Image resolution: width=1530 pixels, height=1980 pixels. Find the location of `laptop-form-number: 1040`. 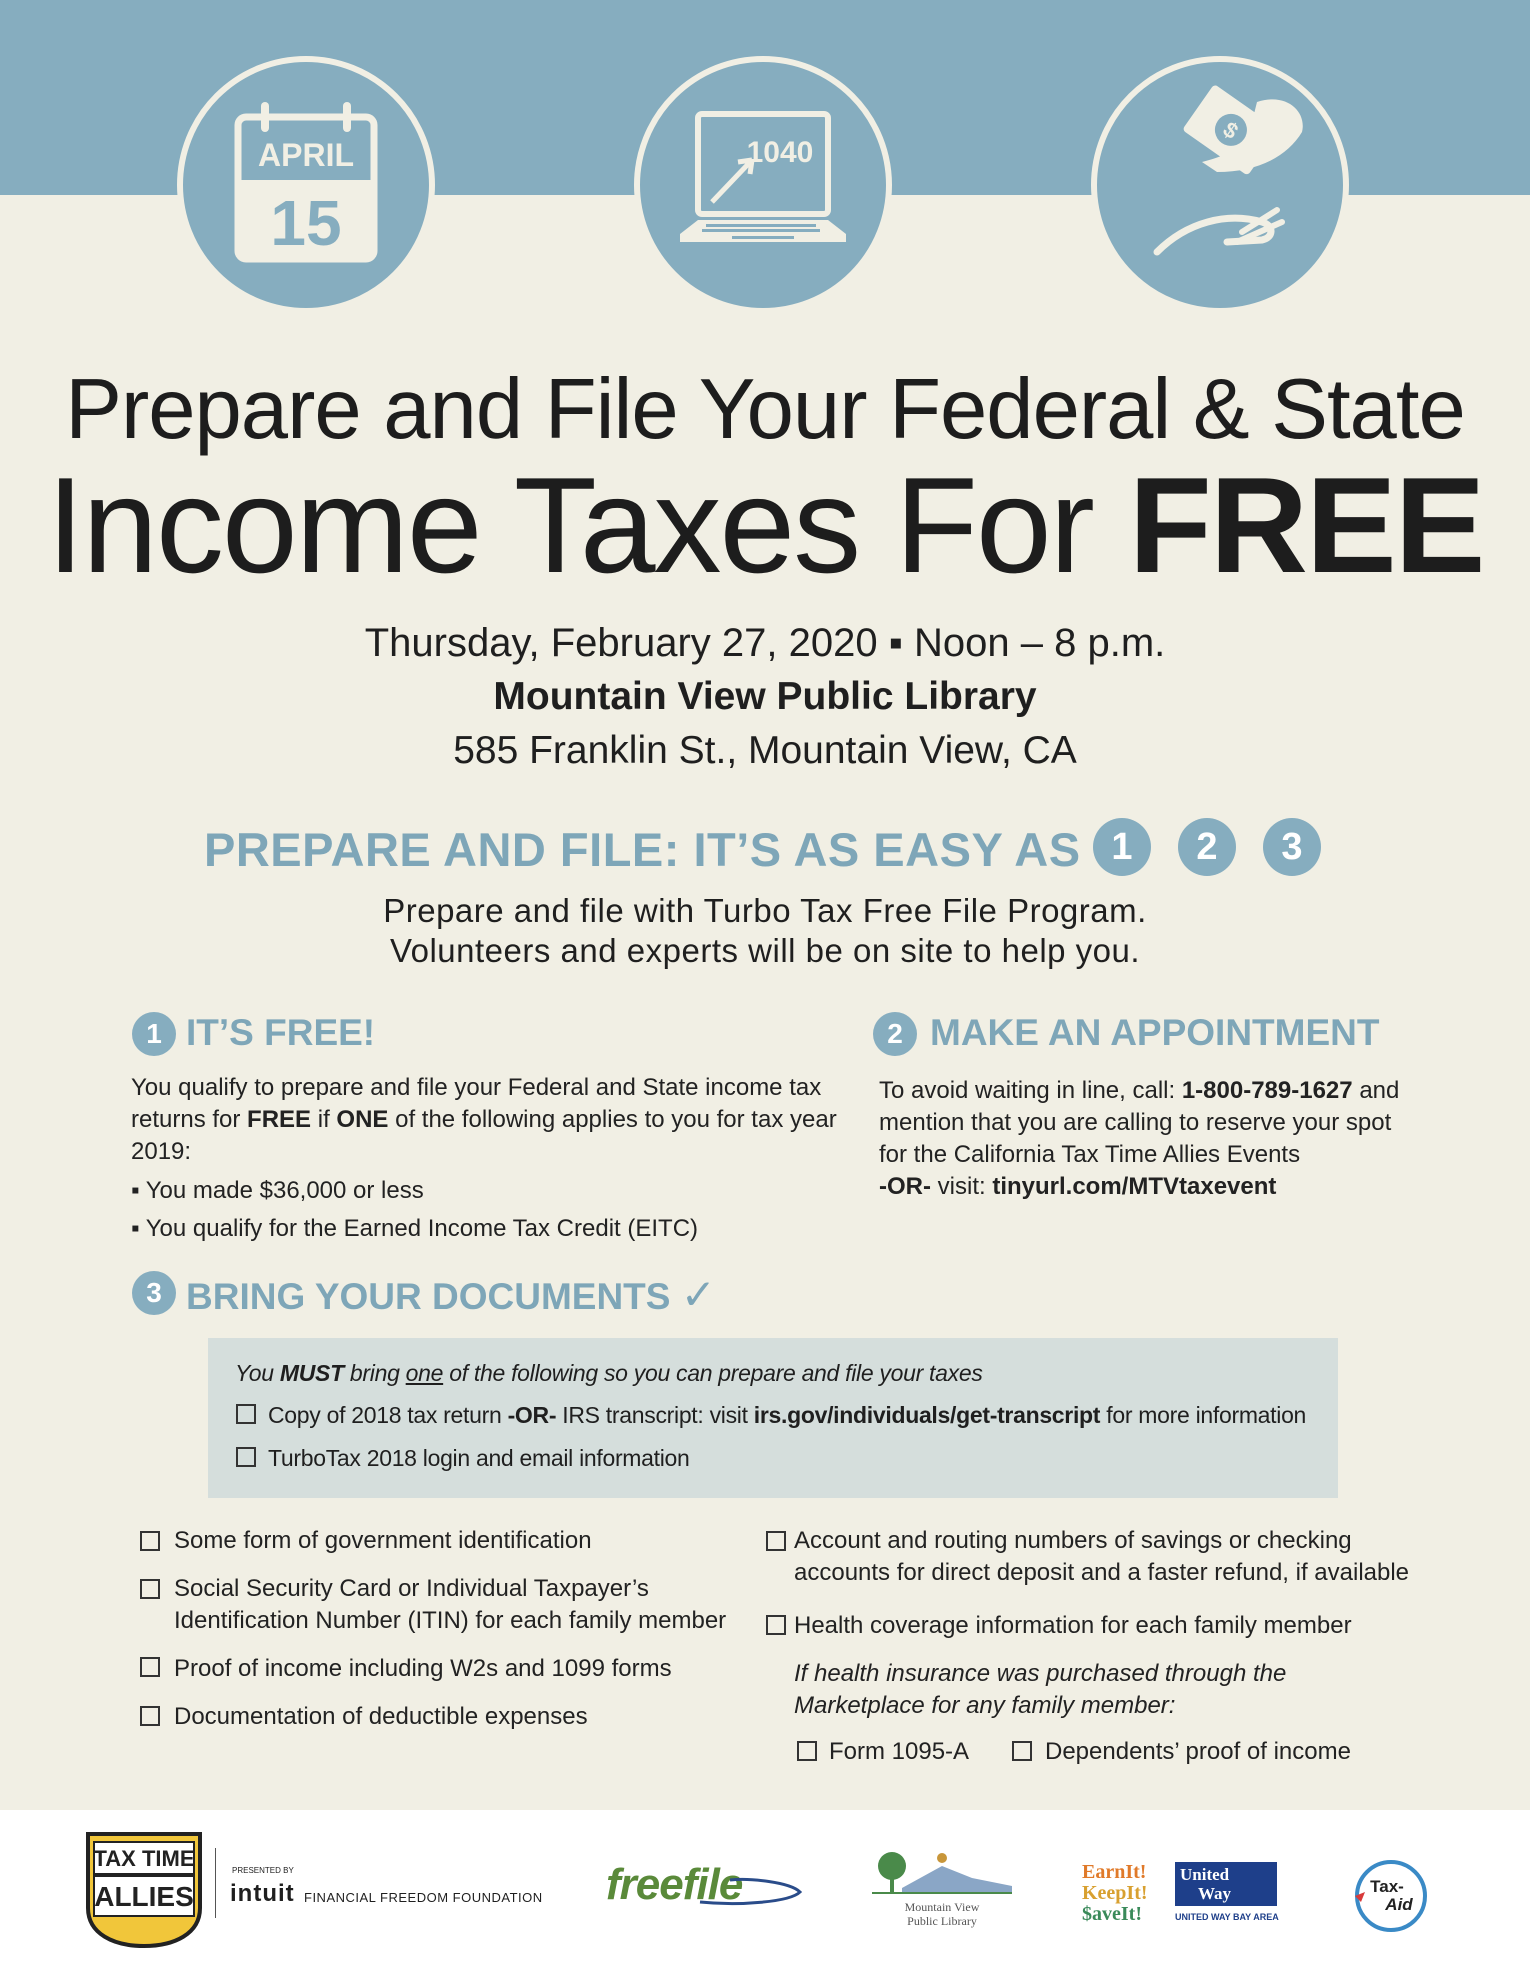

laptop-form-number: 1040 is located at coordinates (780, 152).